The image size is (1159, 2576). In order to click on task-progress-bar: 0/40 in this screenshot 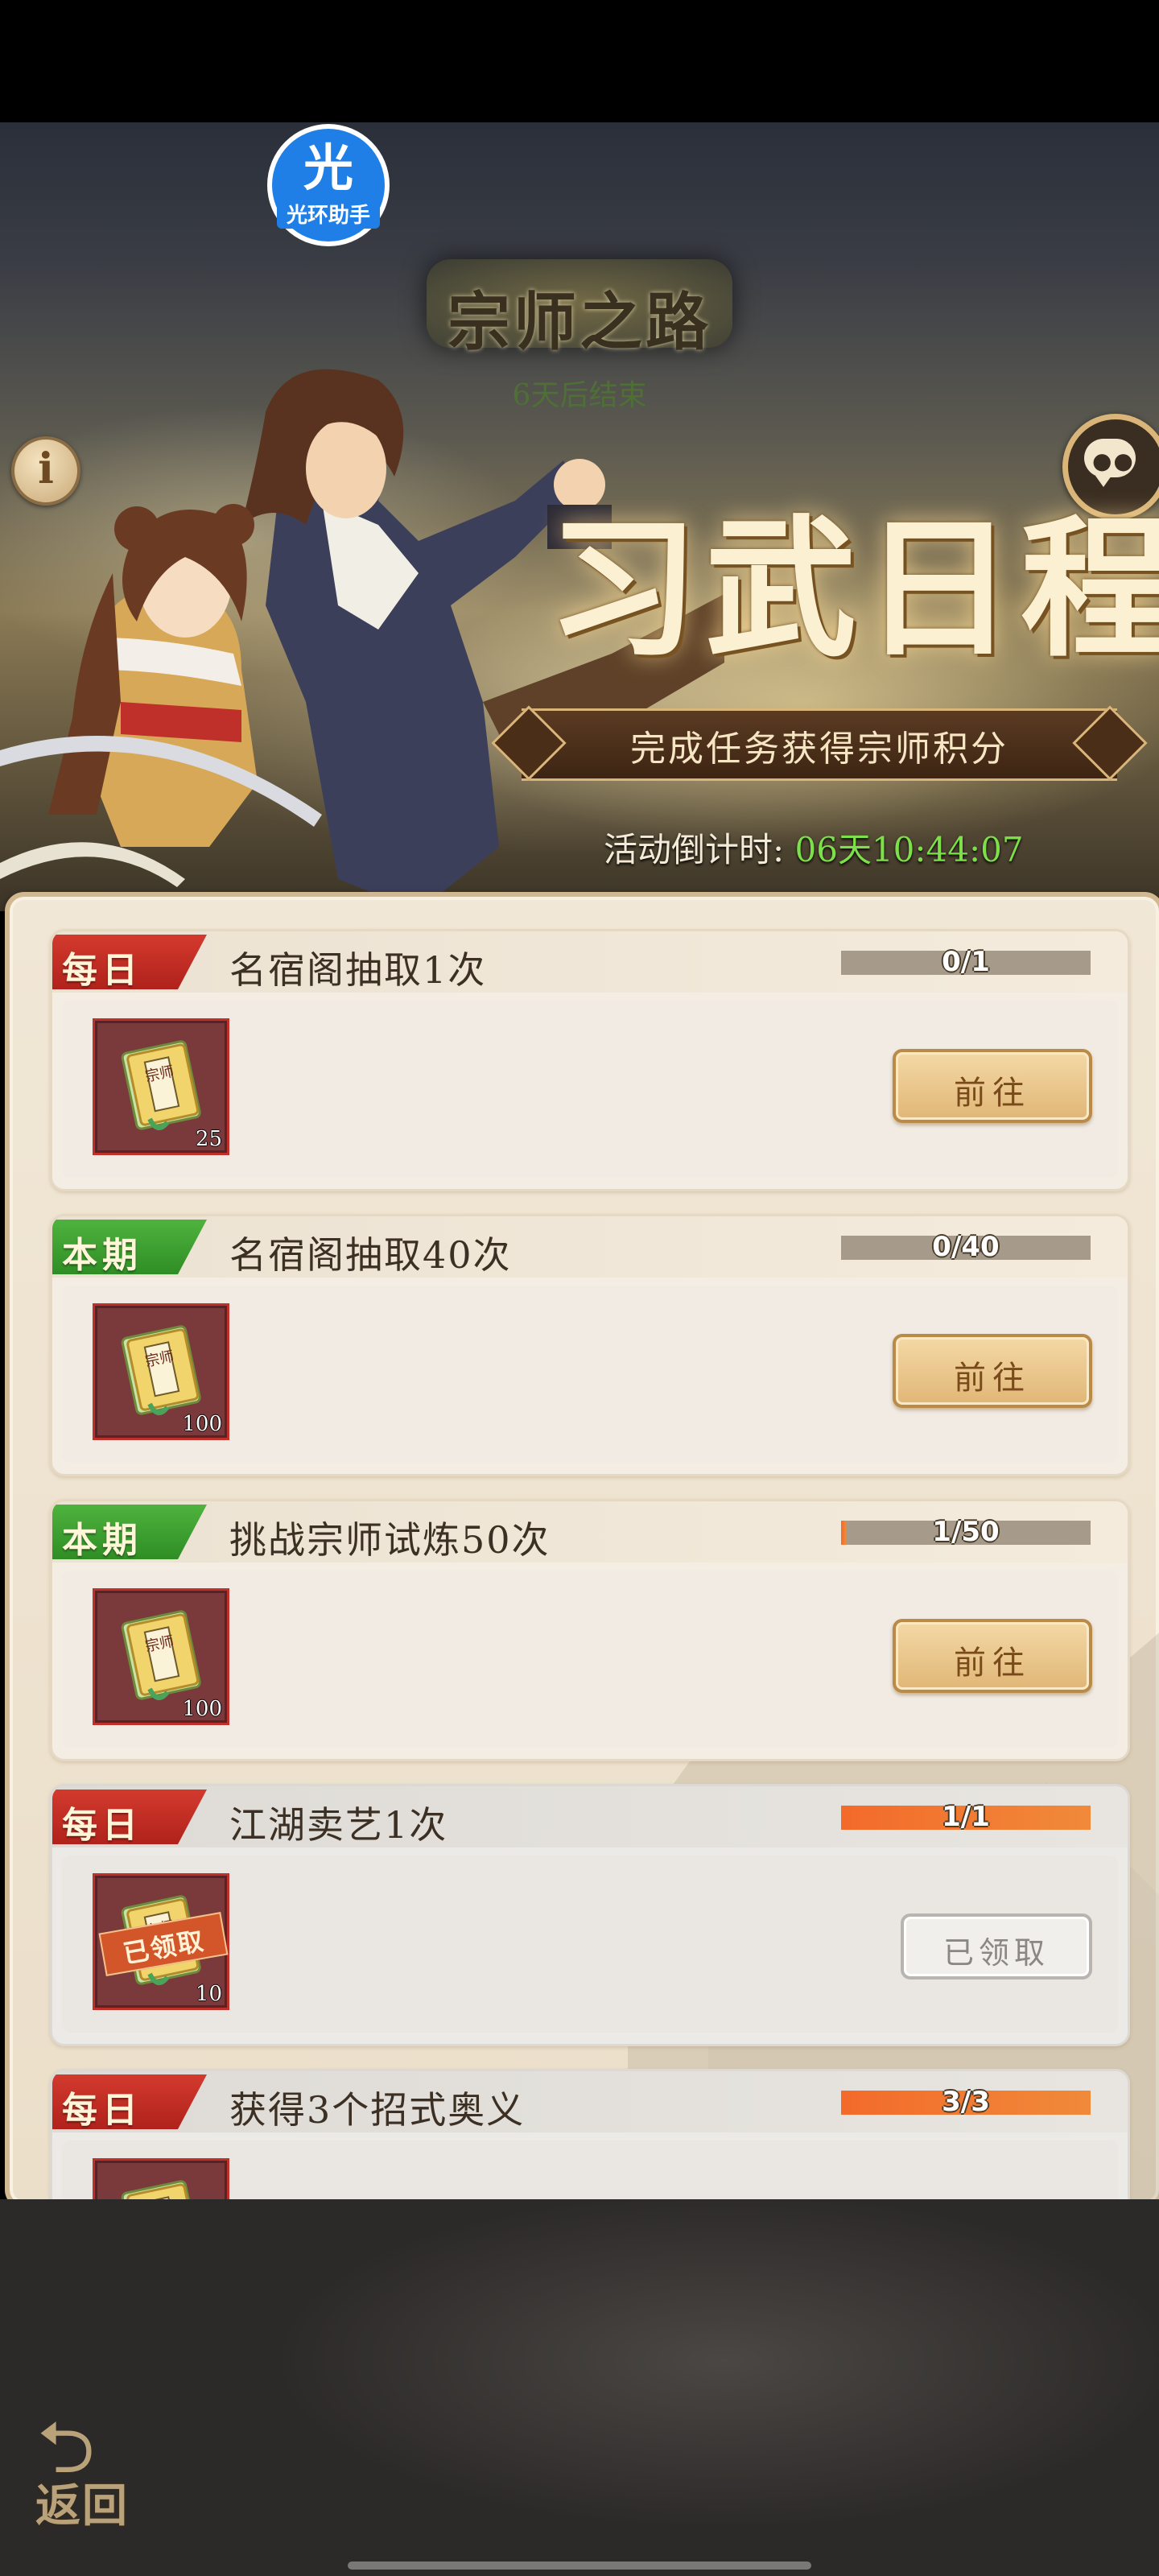, I will do `click(966, 1247)`.